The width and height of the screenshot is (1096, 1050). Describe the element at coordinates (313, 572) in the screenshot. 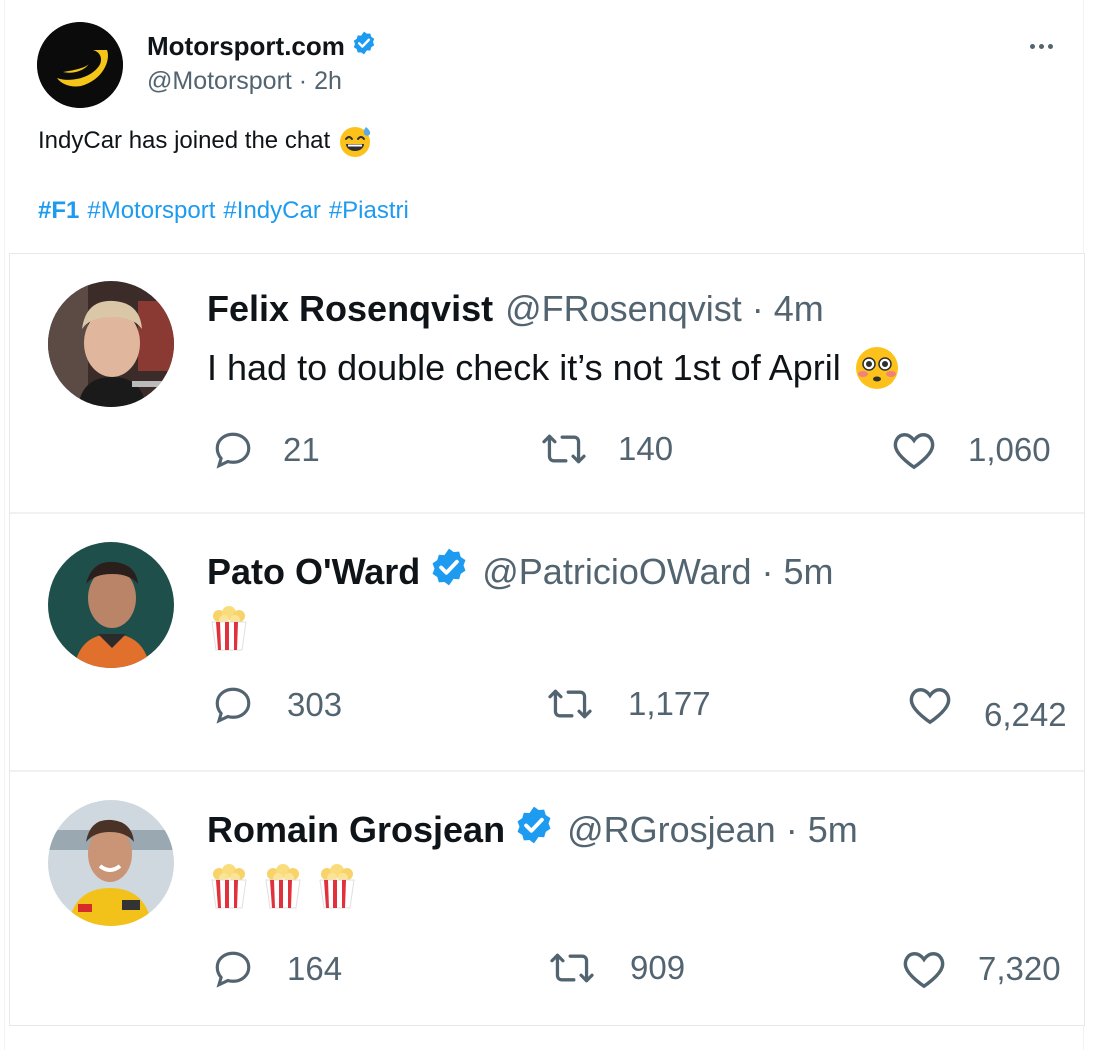

I see `reply-author-name: Pato O'Ward` at that location.